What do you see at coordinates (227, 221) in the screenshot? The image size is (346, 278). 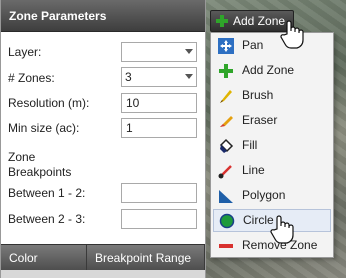 I see `circle-icon` at bounding box center [227, 221].